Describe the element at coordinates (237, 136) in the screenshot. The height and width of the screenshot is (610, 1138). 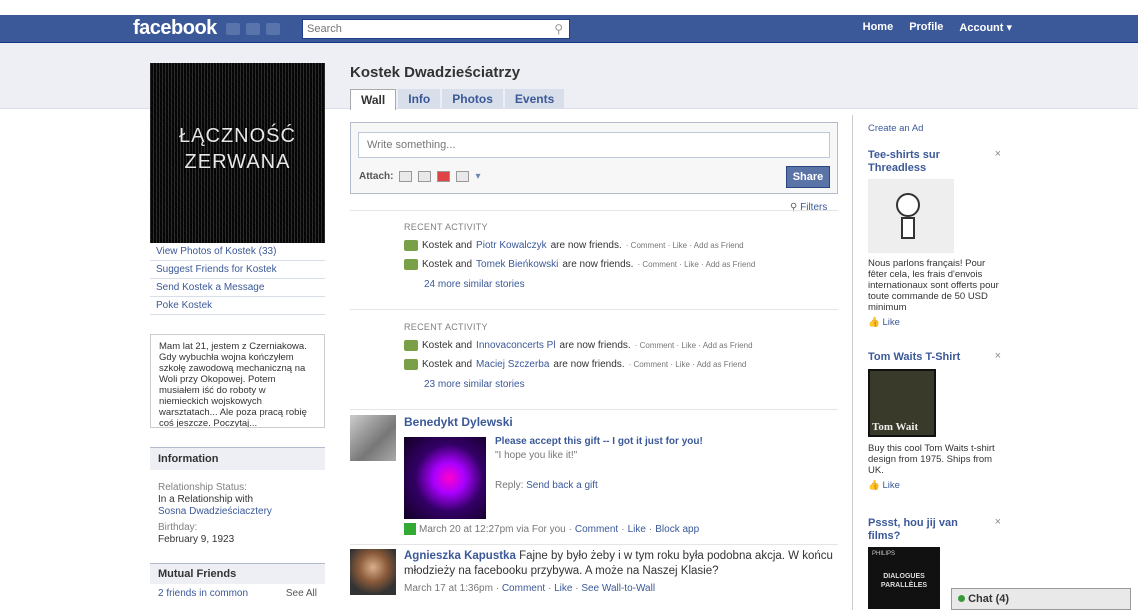
I see `picture-text-line-1: ŁĄCZNOŚĆ` at that location.